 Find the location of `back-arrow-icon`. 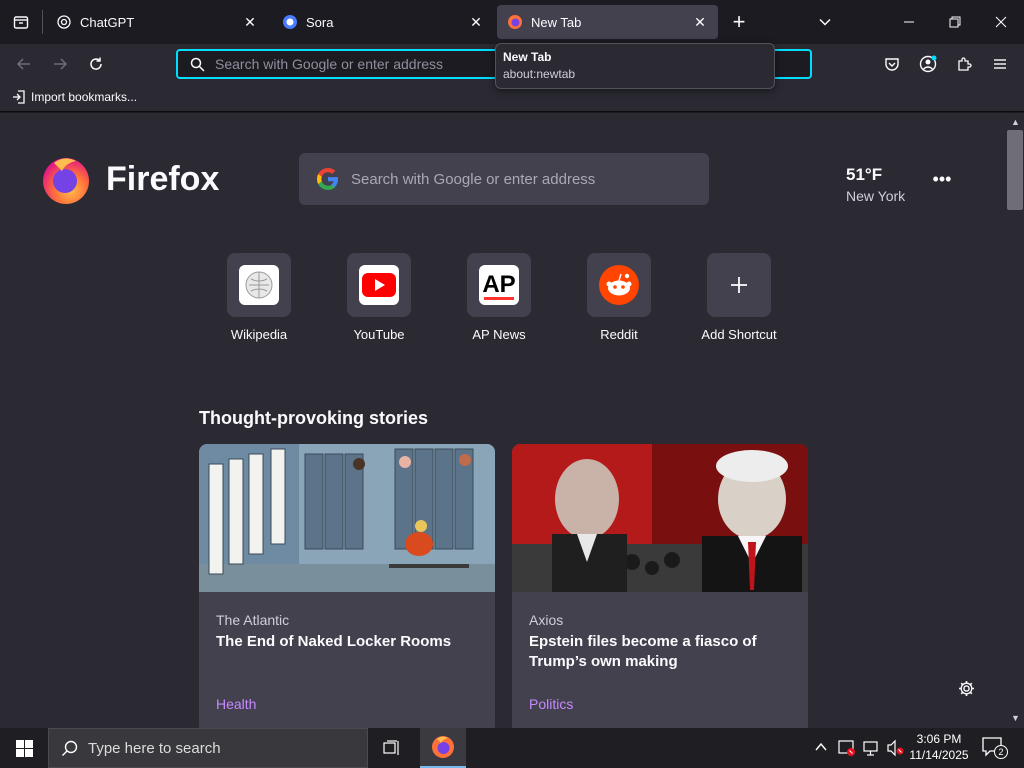

back-arrow-icon is located at coordinates (23, 64).